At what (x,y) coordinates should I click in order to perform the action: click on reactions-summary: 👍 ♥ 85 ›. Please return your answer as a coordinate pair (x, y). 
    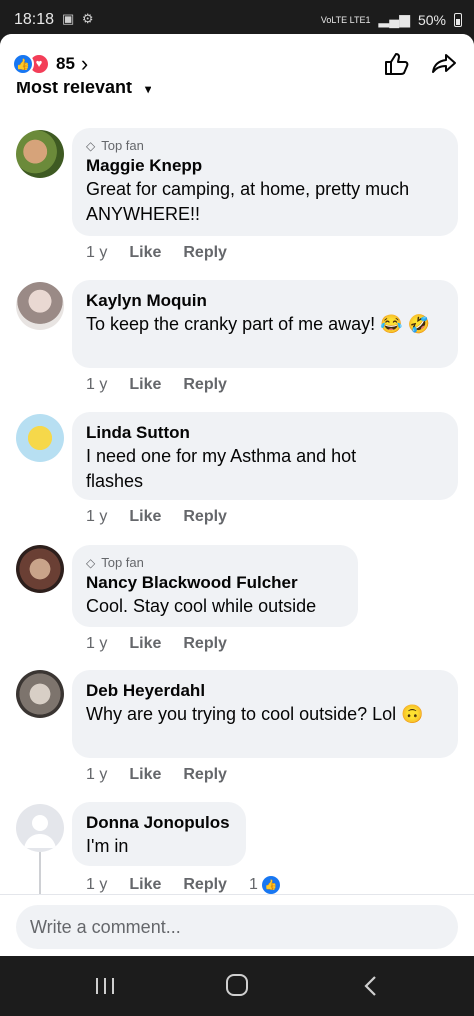
    Looking at the image, I should click on (50, 64).